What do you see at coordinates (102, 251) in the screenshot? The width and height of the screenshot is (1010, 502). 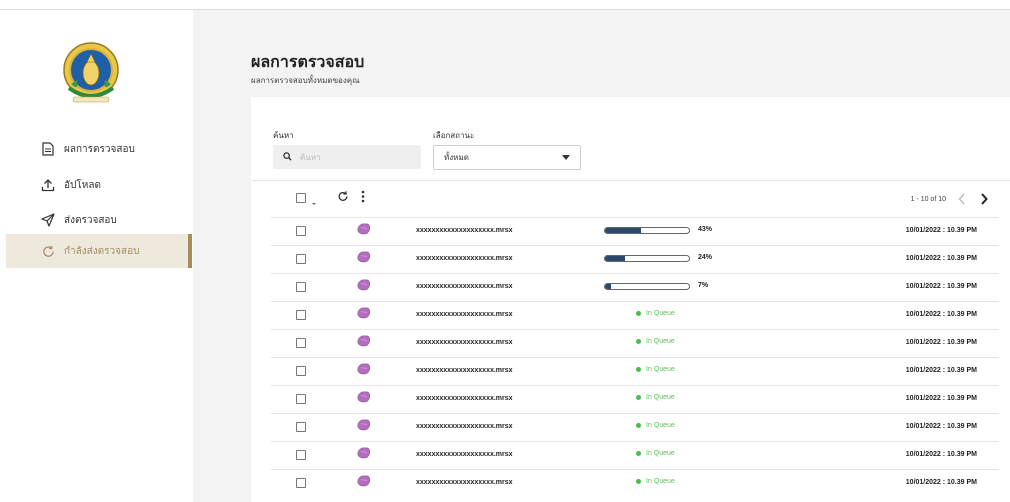 I see `sidebar-item-label: กำลังส่งตรวจสอบ` at bounding box center [102, 251].